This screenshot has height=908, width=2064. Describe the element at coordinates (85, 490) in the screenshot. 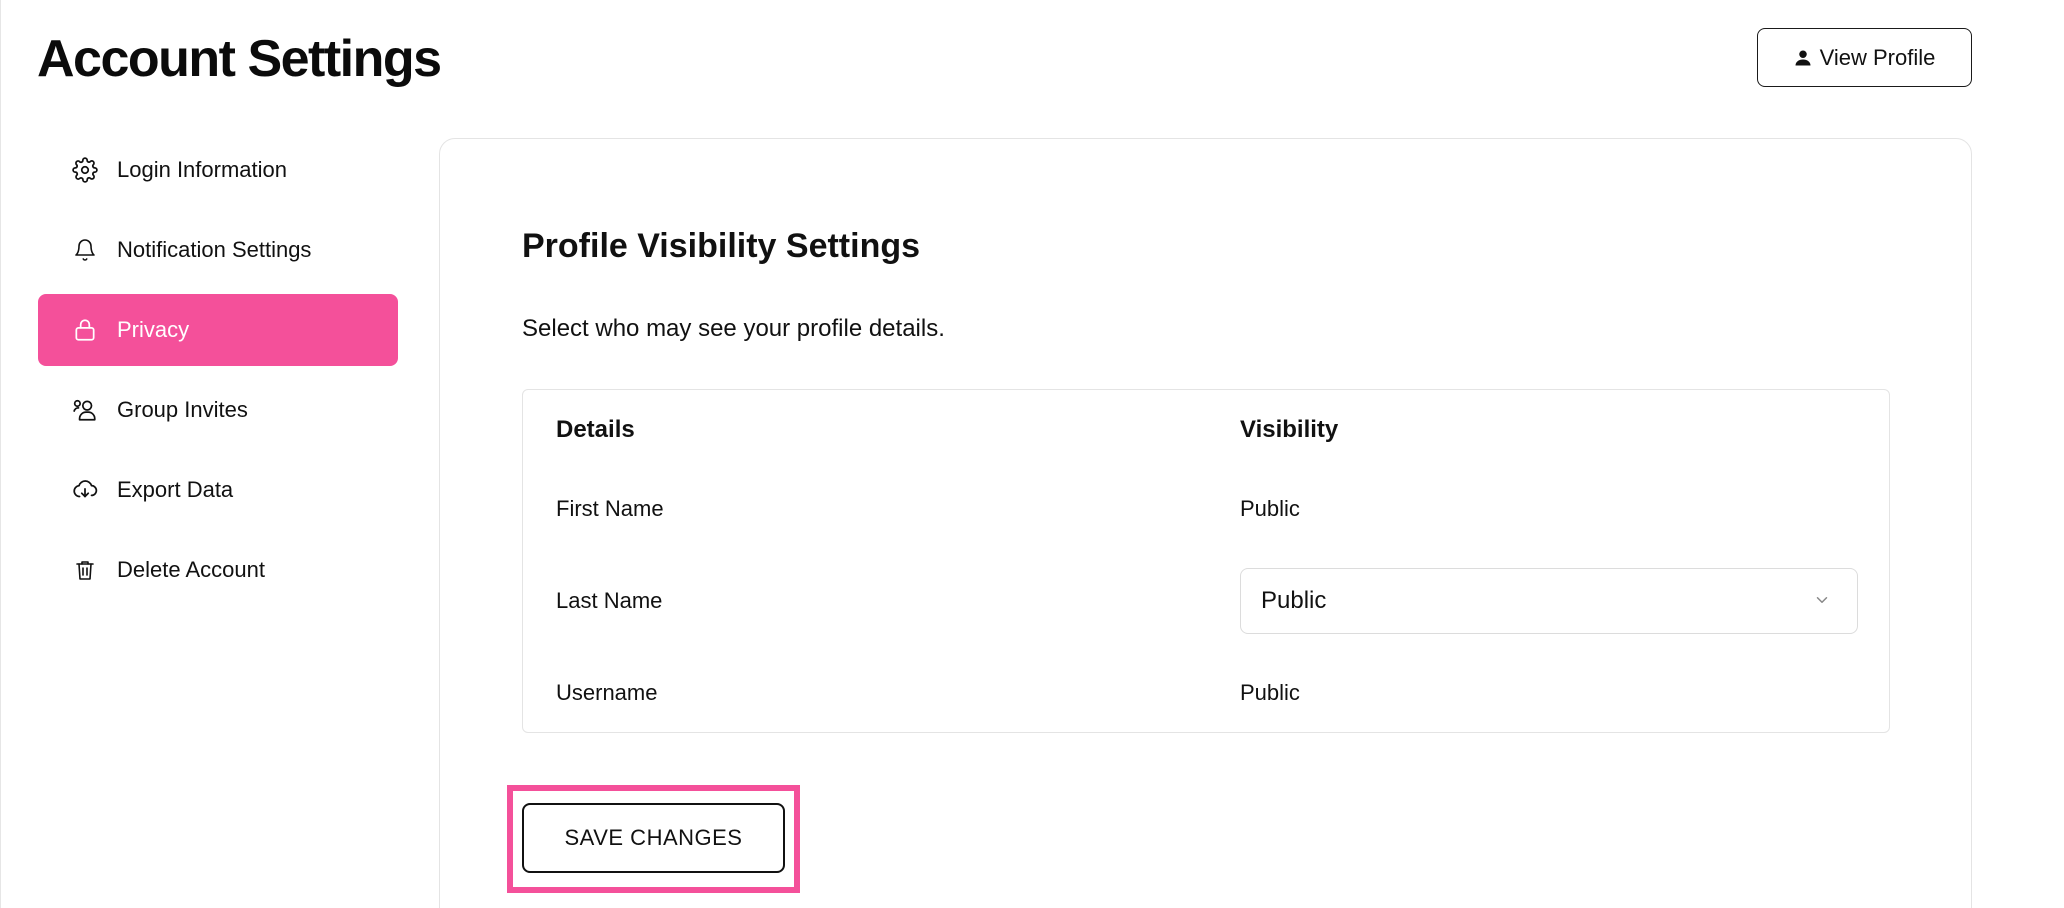

I see `cloud-download-icon` at that location.